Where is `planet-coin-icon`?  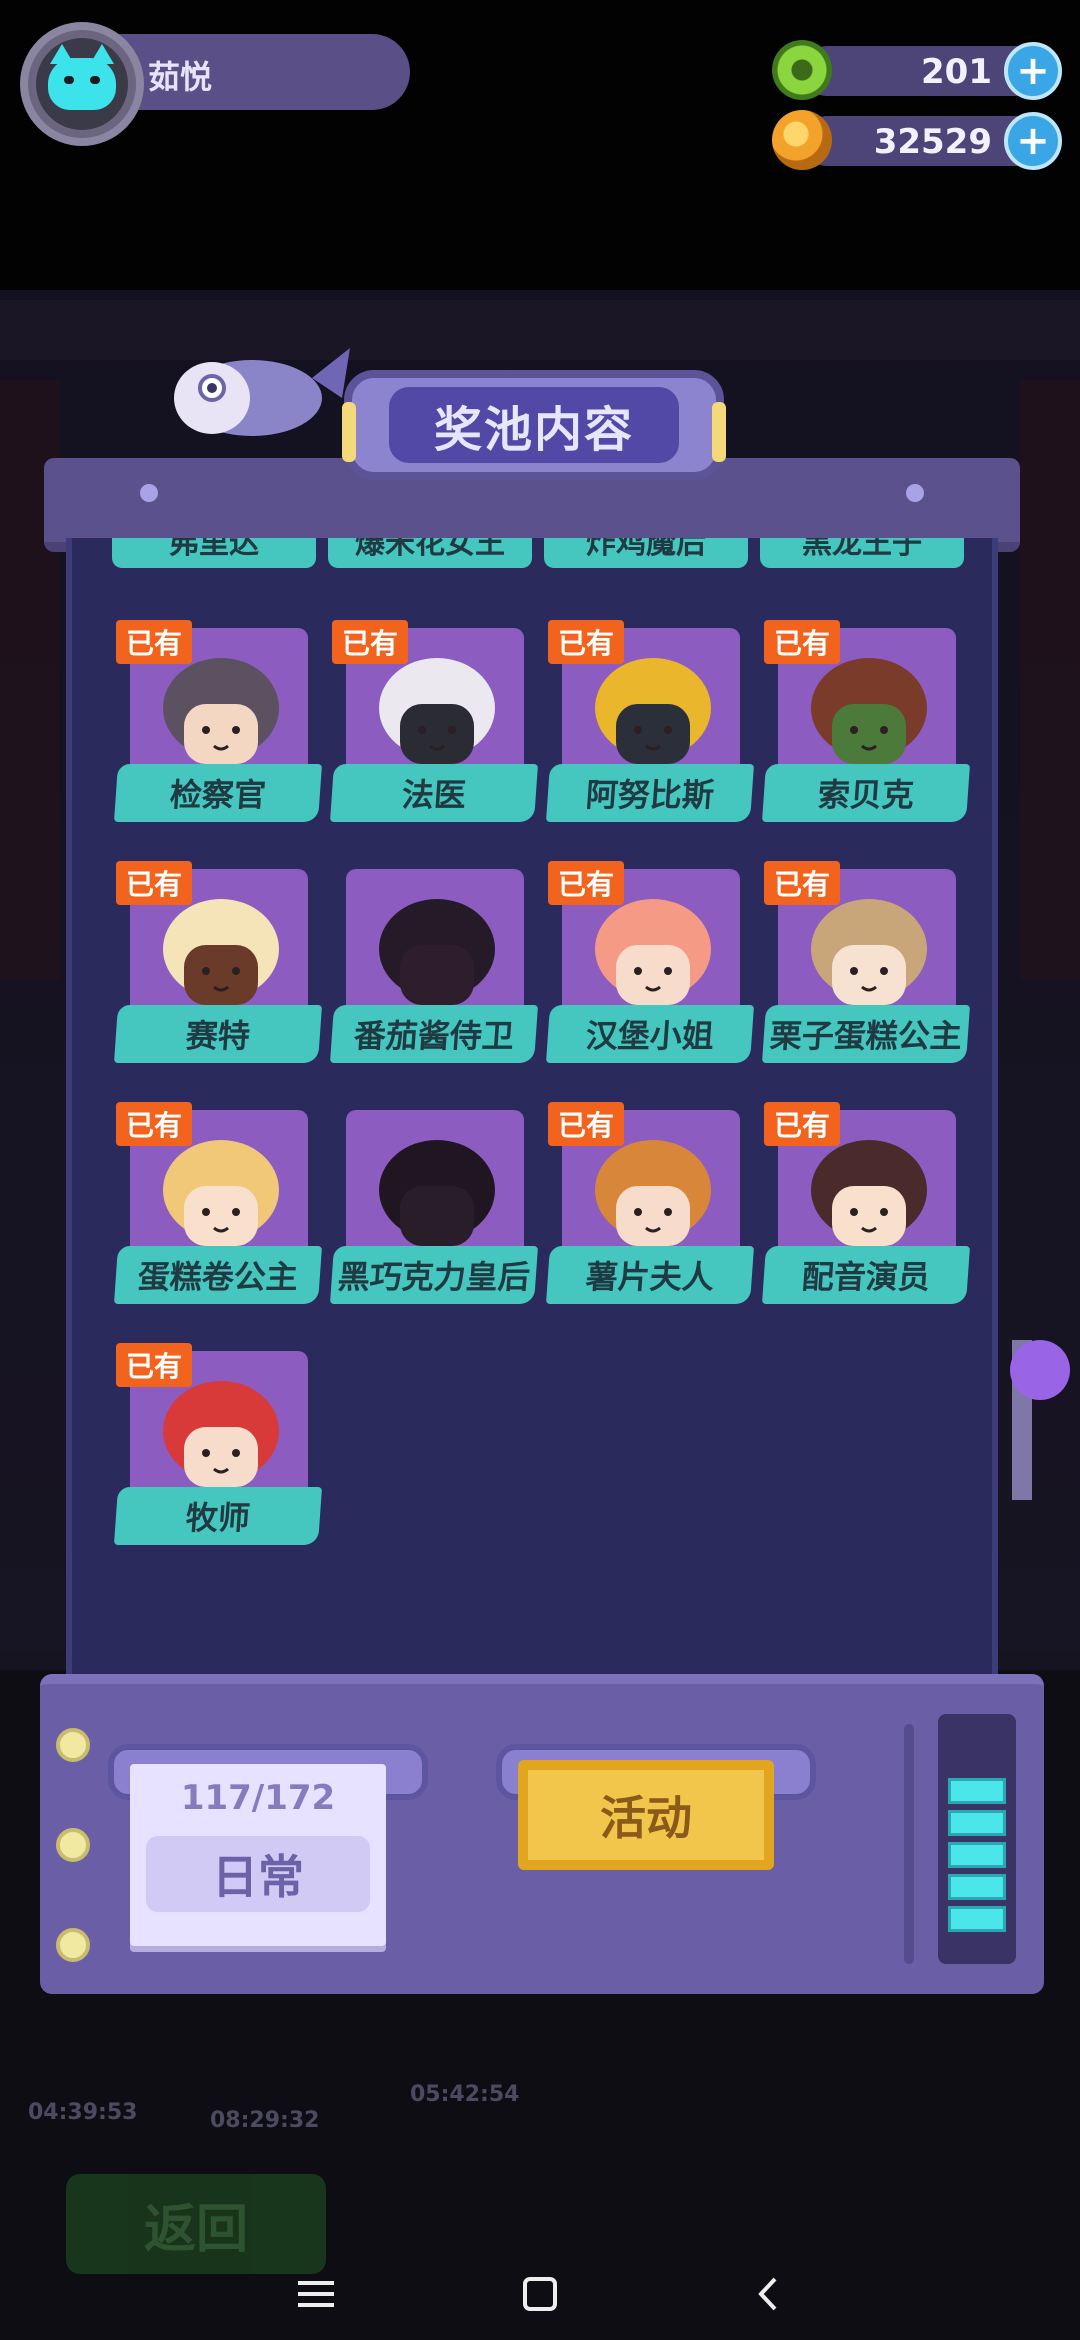 planet-coin-icon is located at coordinates (802, 140).